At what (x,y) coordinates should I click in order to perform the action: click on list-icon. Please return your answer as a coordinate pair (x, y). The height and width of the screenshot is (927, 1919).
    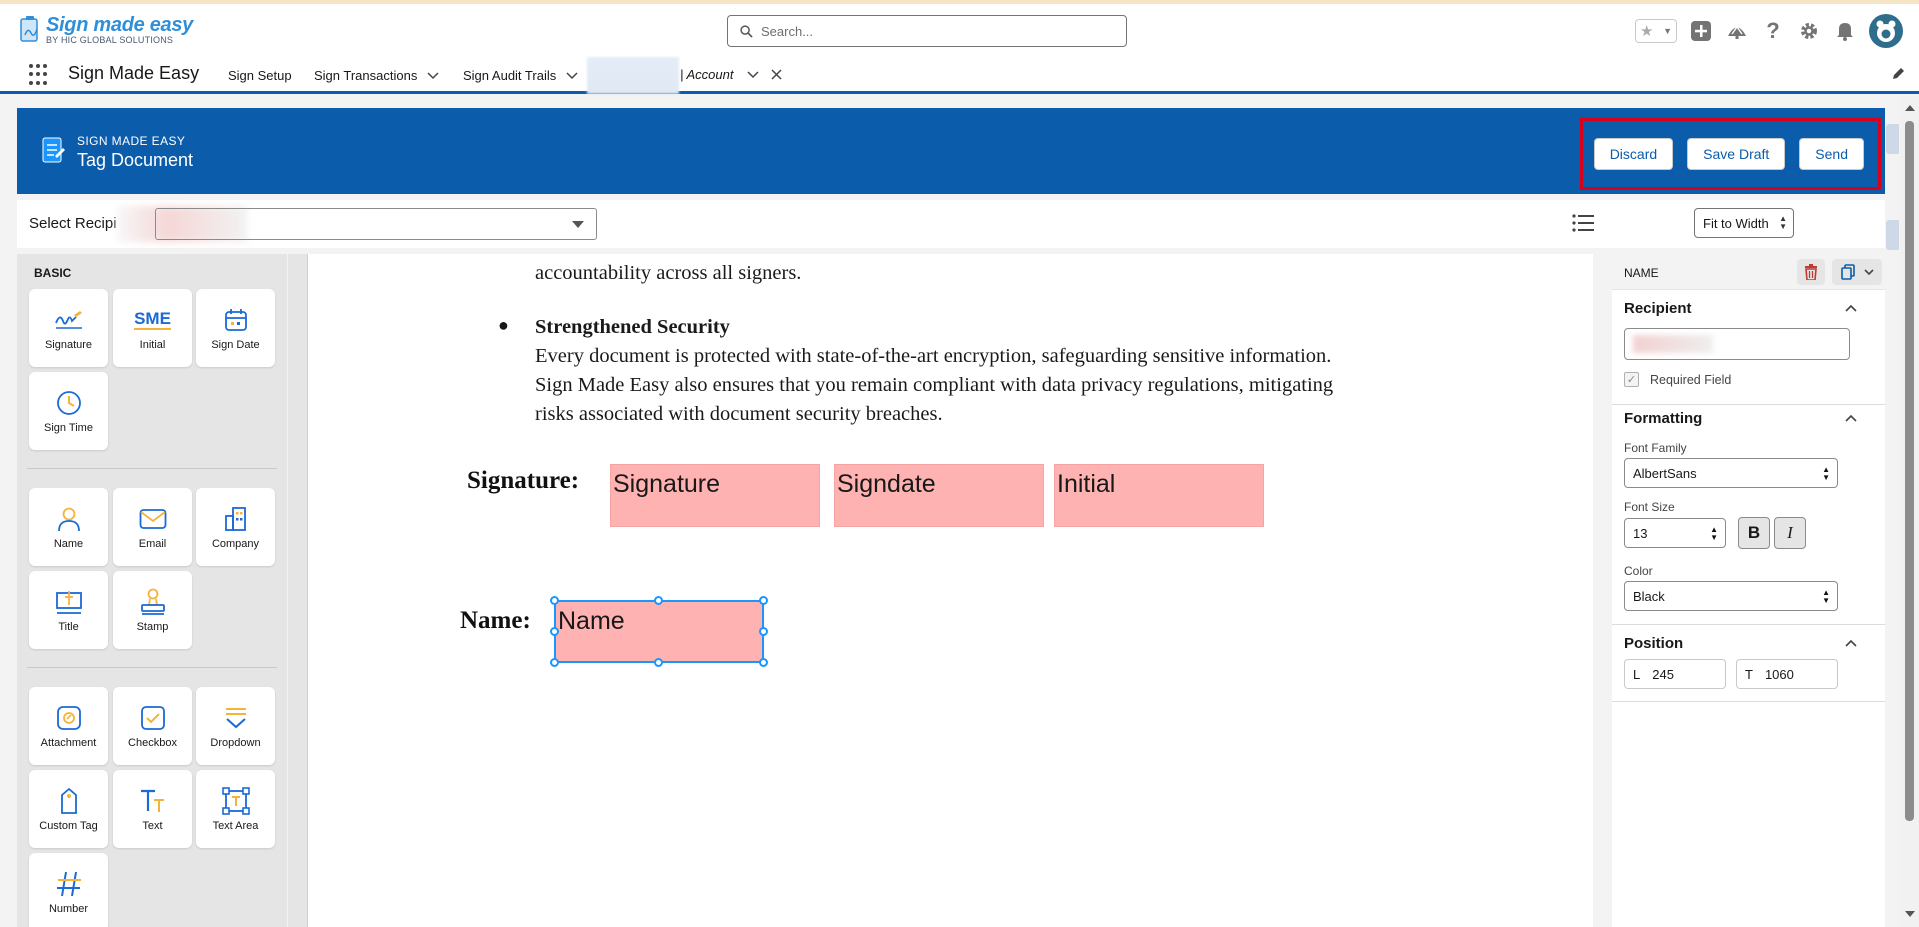
    Looking at the image, I should click on (1583, 223).